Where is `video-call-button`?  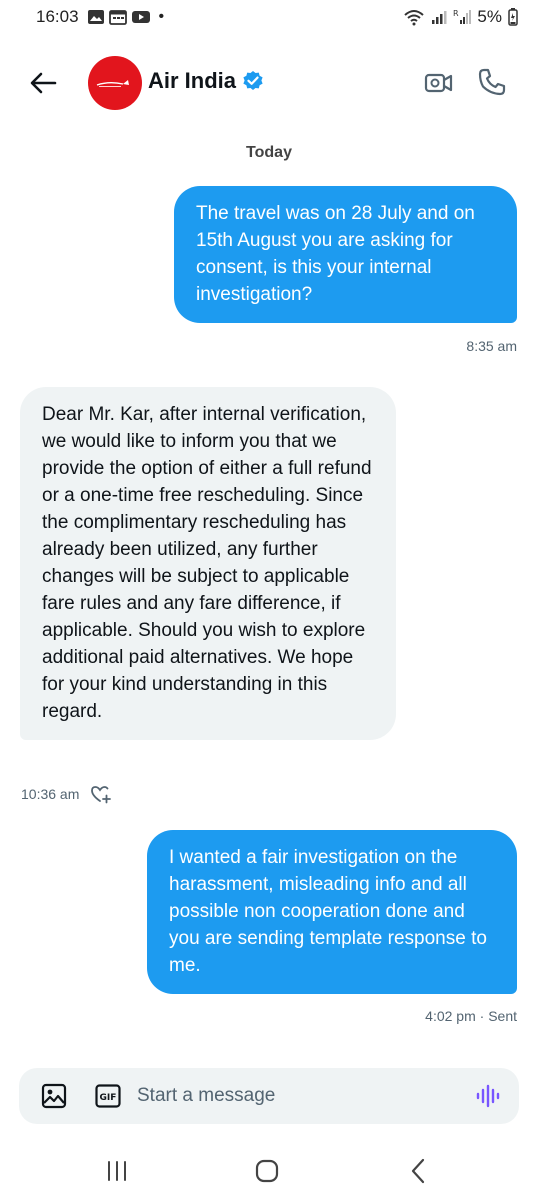 video-call-button is located at coordinates (439, 83).